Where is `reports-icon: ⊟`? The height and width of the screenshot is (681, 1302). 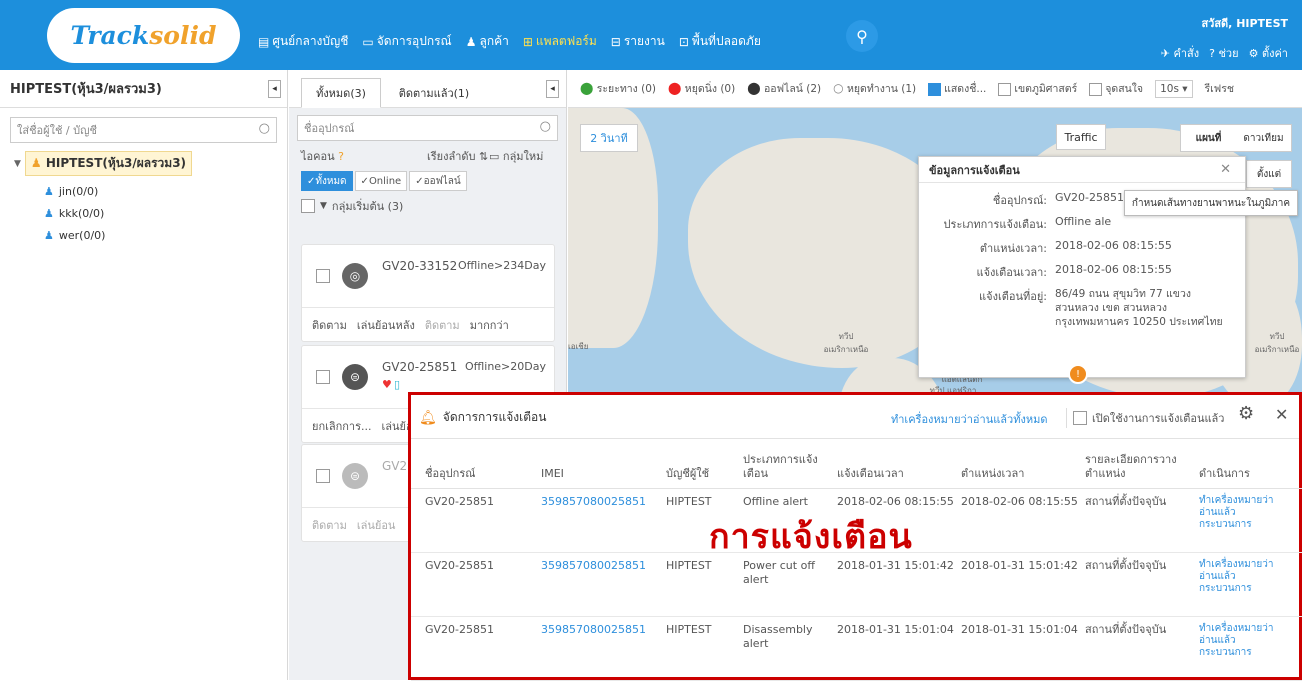 reports-icon: ⊟ is located at coordinates (615, 41).